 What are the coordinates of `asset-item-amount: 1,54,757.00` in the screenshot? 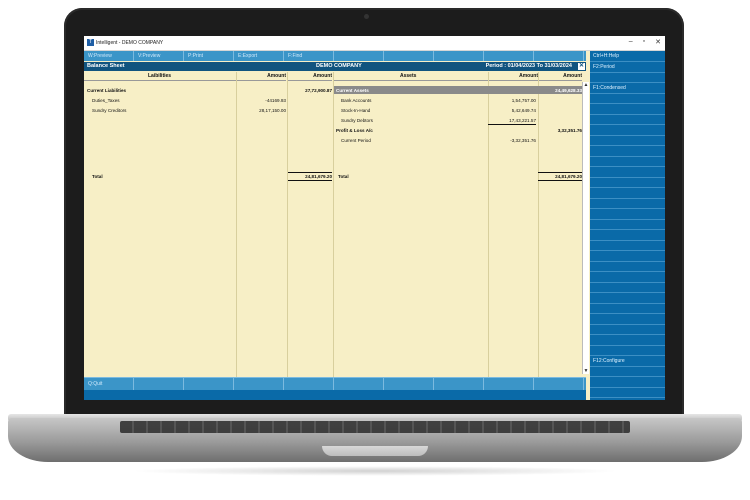 It's located at (523, 100).